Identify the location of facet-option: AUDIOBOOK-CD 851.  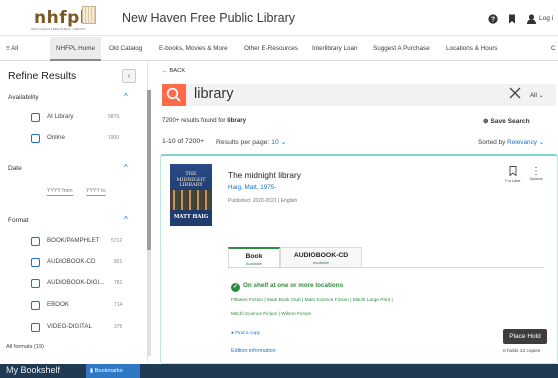
(70, 263).